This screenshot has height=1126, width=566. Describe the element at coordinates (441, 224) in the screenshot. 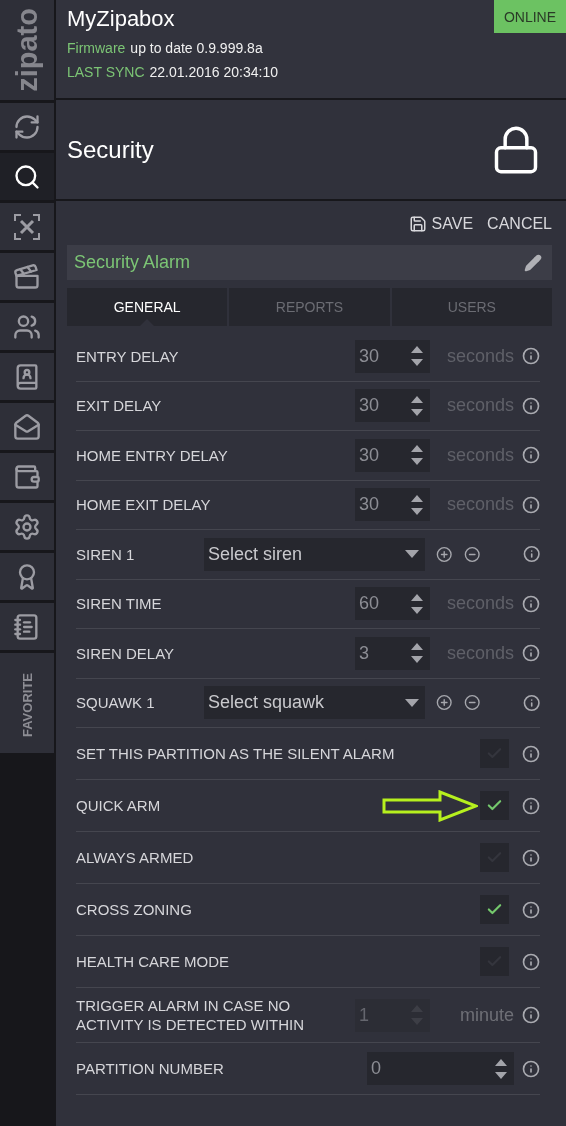

I see `save-button: SAVE` at that location.